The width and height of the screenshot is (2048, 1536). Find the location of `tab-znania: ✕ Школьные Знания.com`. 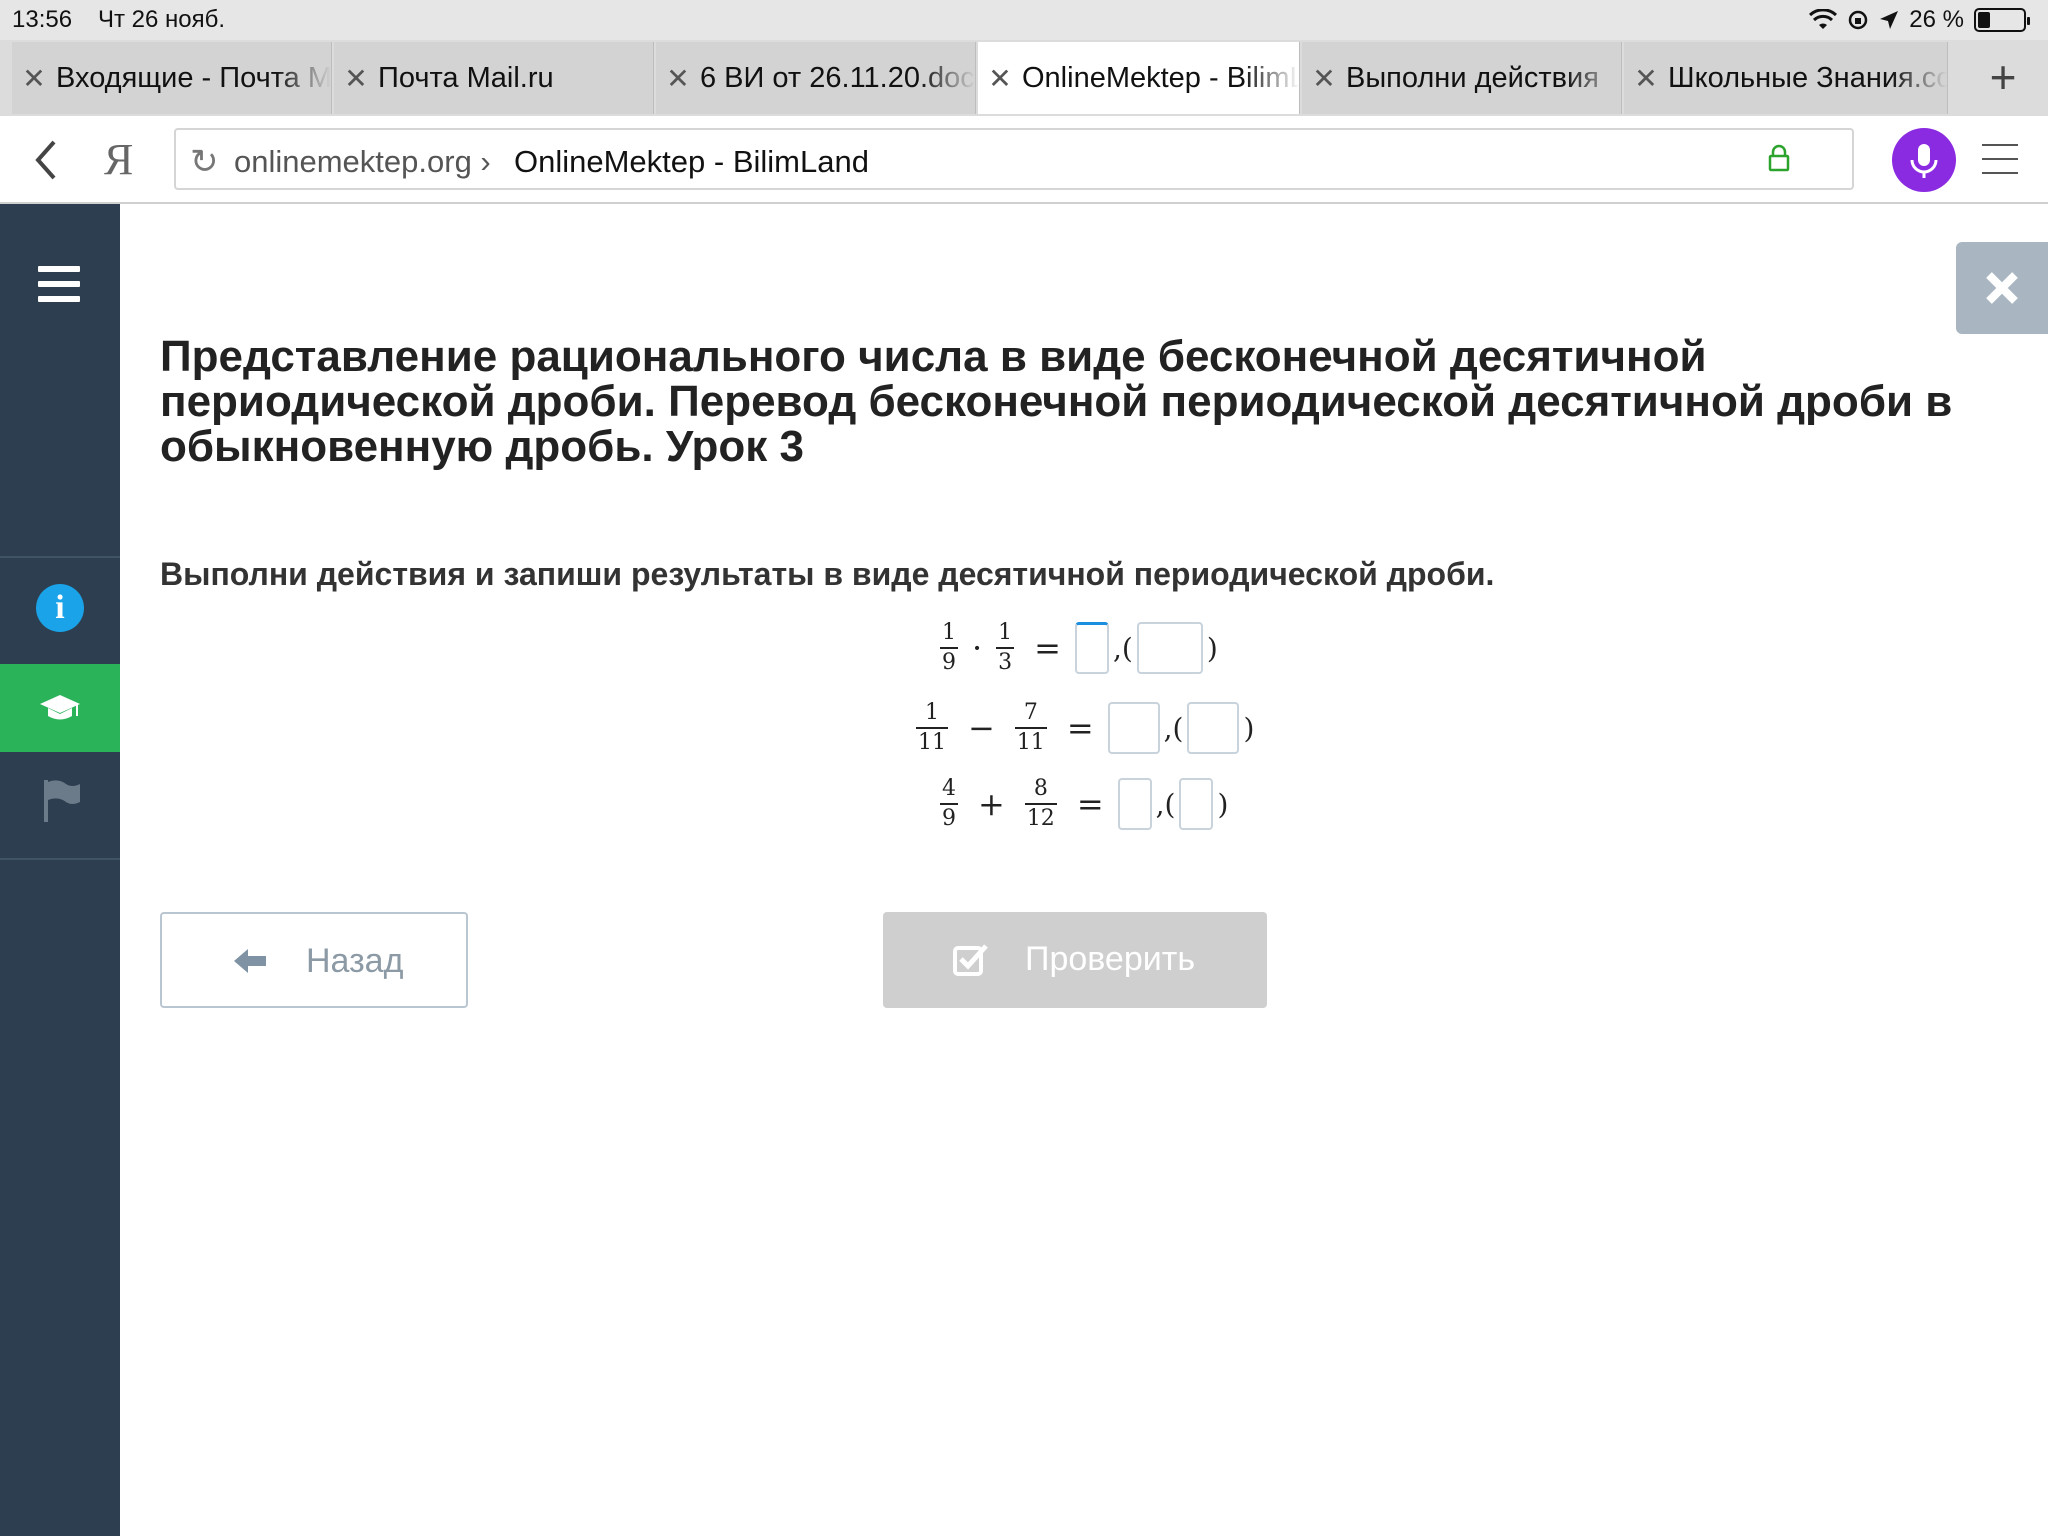

tab-znania: ✕ Школьные Знания.com is located at coordinates (1786, 78).